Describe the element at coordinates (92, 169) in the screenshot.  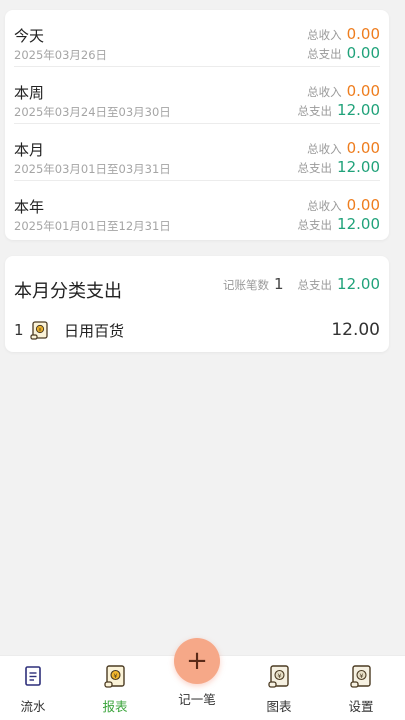
I see `period-range: 2025年03月01日至03月31日` at that location.